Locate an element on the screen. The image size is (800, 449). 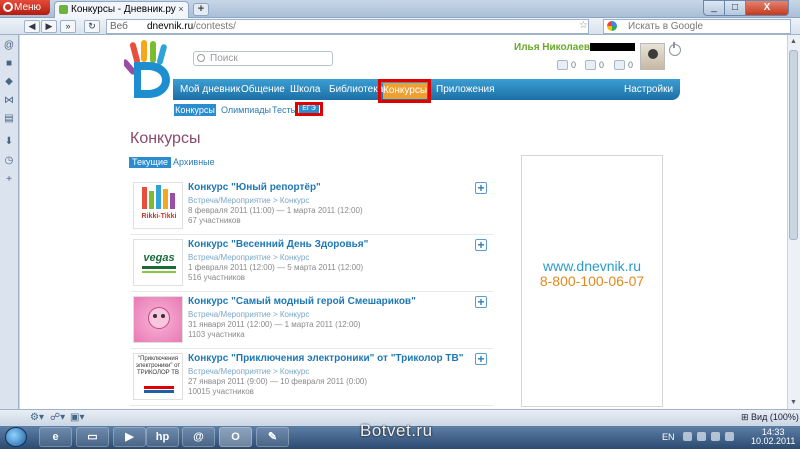
contest-title: Конкурс "Весенний День Здоровья" is located at coordinates (278, 244).